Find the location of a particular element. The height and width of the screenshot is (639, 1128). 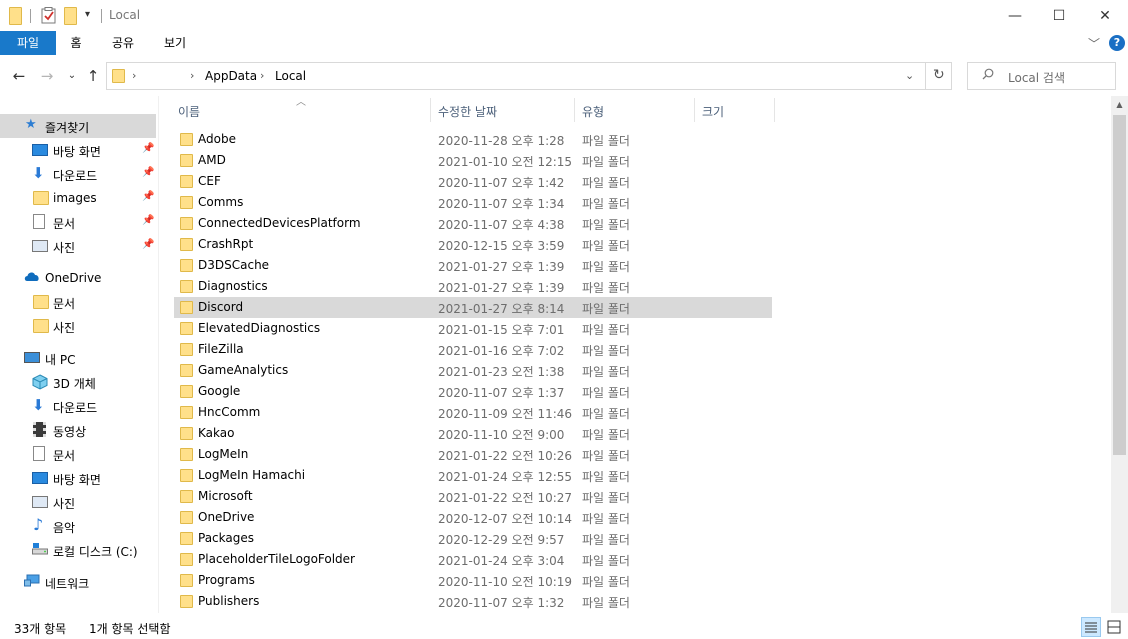

file-row: Programs 2020-11-10 오전 10:19 파일 폴더 is located at coordinates (473, 580).